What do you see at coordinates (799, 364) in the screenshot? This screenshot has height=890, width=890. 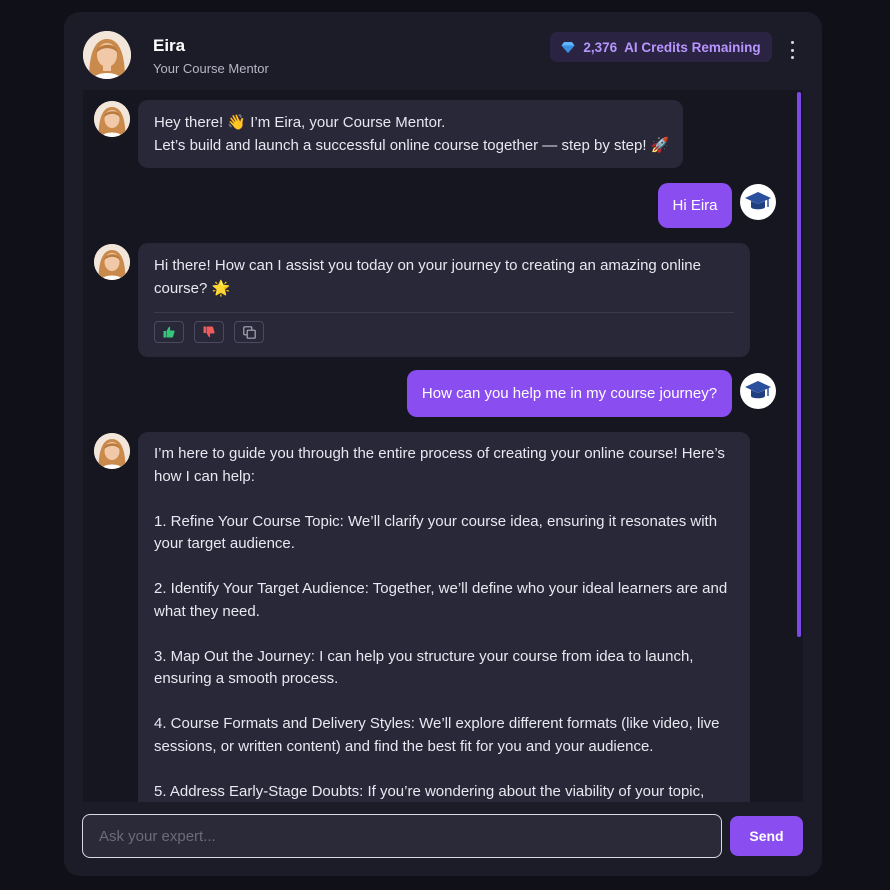 I see `chat-scrollbar` at bounding box center [799, 364].